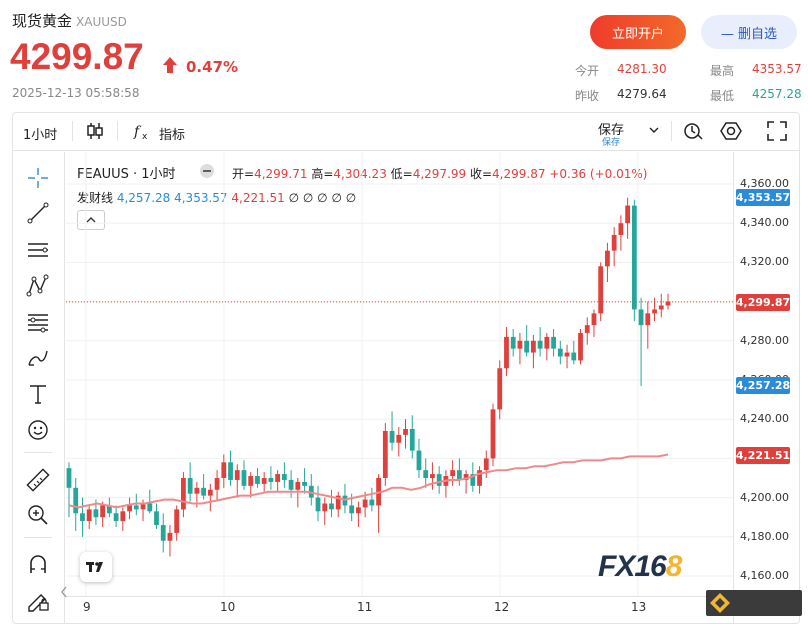 This screenshot has width=808, height=624. I want to click on price-tick-label: 4,340.00, so click(764, 223).